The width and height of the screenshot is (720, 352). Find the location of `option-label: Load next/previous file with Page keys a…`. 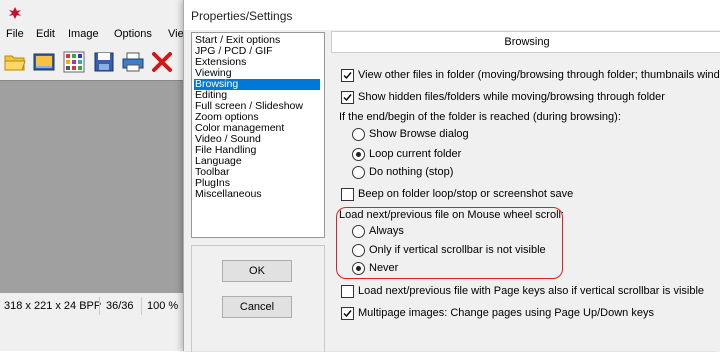

option-label: Load next/previous file with Page keys a… is located at coordinates (531, 291).